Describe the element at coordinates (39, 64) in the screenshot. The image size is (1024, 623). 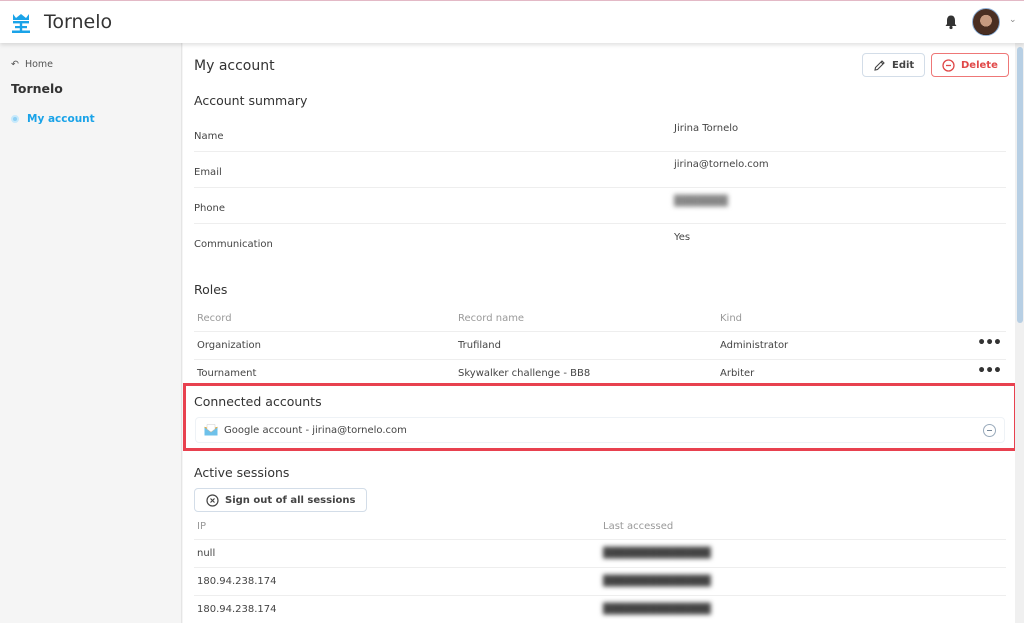
I see `home-link-label: Home` at that location.